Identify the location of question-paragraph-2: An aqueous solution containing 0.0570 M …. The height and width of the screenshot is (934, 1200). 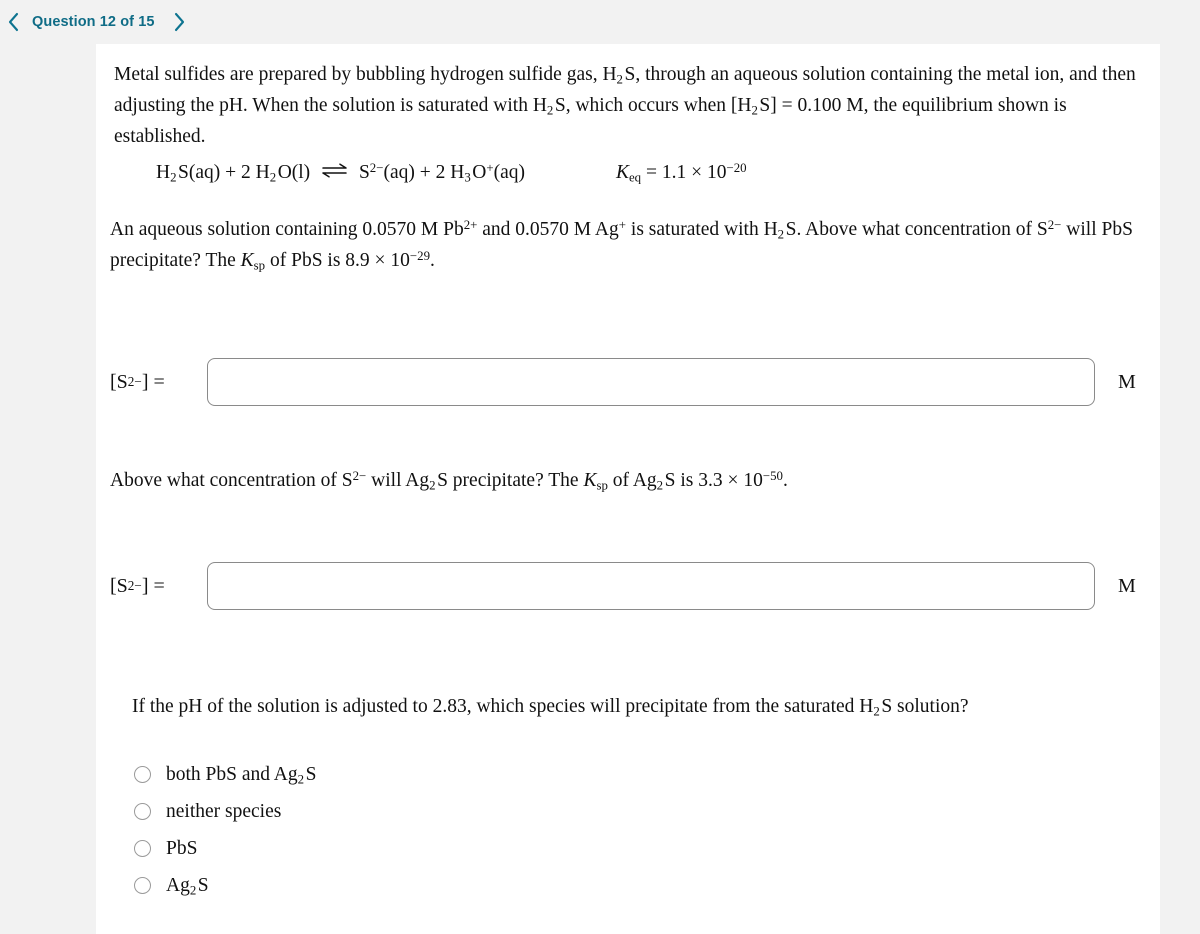
(628, 245).